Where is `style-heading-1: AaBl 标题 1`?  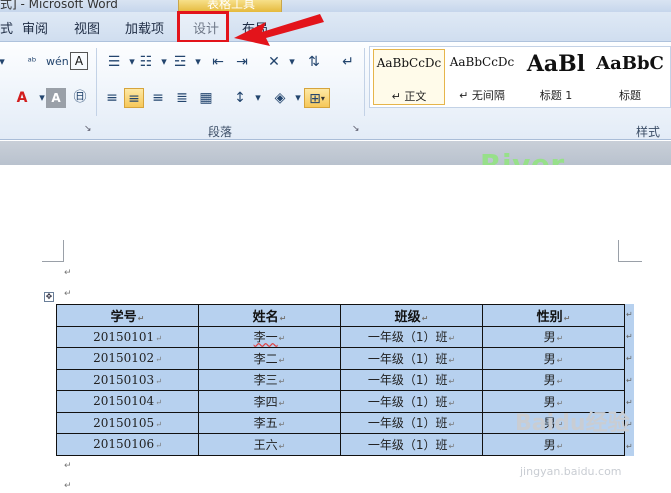
style-heading-1: AaBl 标题 1 is located at coordinates (556, 77).